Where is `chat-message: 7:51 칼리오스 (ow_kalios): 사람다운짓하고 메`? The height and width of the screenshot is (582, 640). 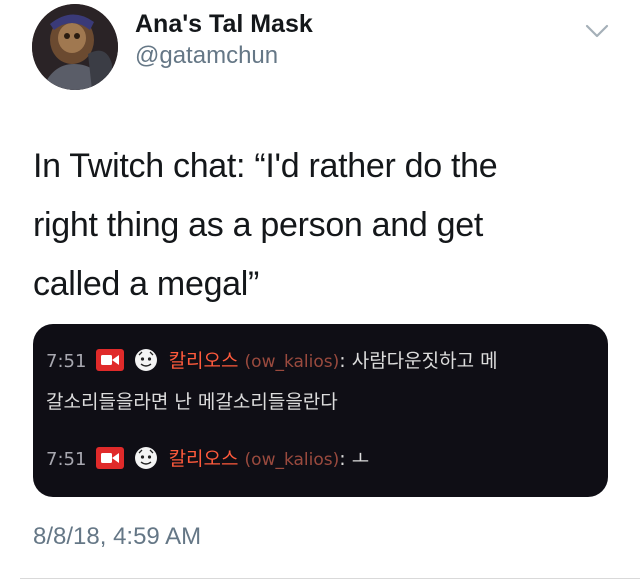
chat-message: 7:51 칼리오스 (ow_kalios): 사람다운짓하고 메 is located at coordinates (272, 359).